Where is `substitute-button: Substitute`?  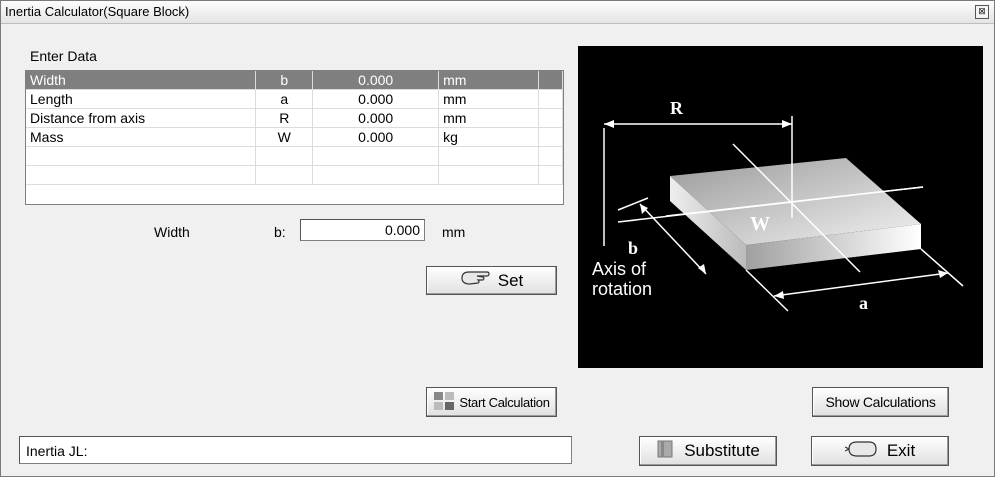
substitute-button: Substitute is located at coordinates (708, 451).